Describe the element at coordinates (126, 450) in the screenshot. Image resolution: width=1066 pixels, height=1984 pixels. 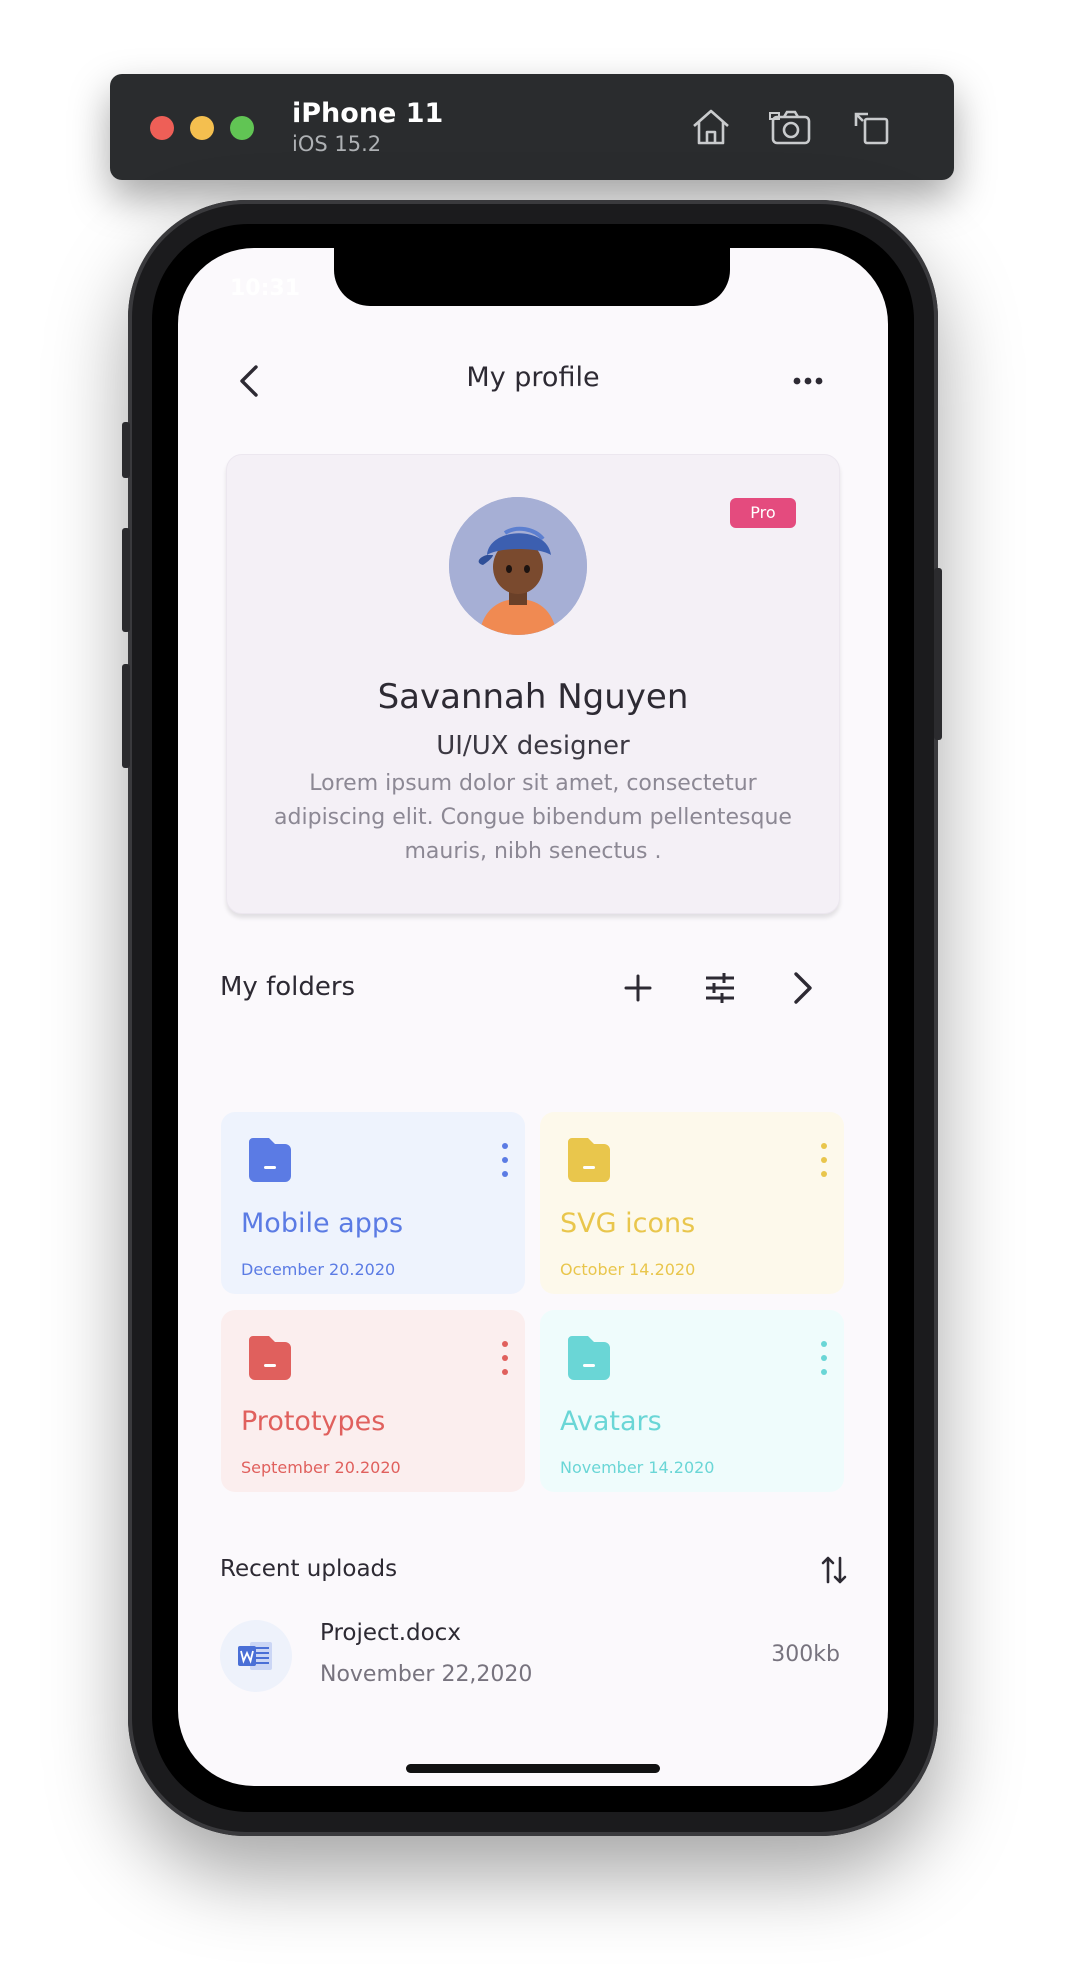
I see `silent-switch` at that location.